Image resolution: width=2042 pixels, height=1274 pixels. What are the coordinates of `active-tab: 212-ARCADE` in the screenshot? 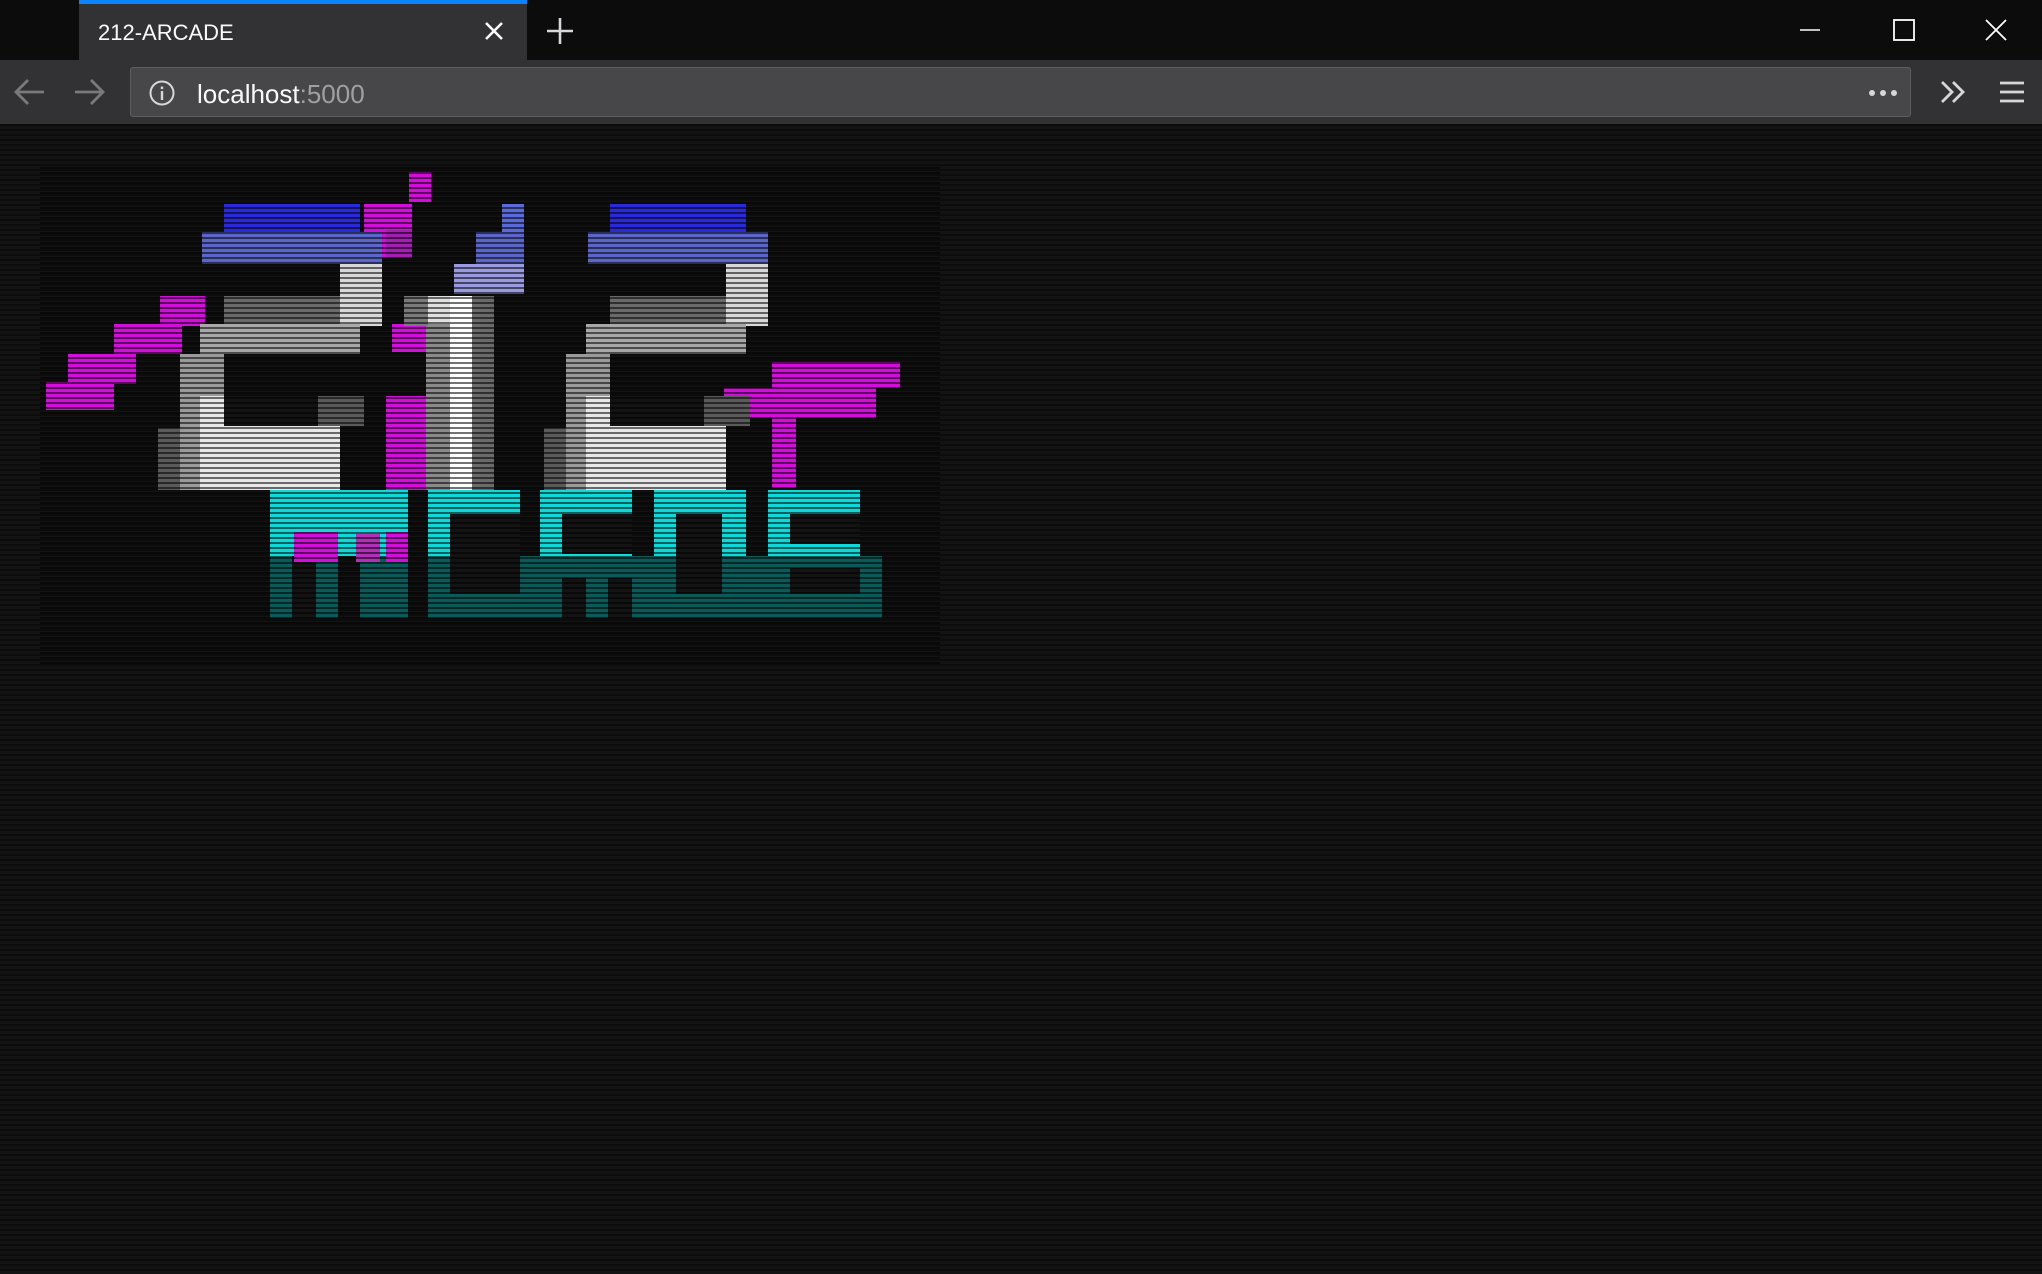 It's located at (303, 30).